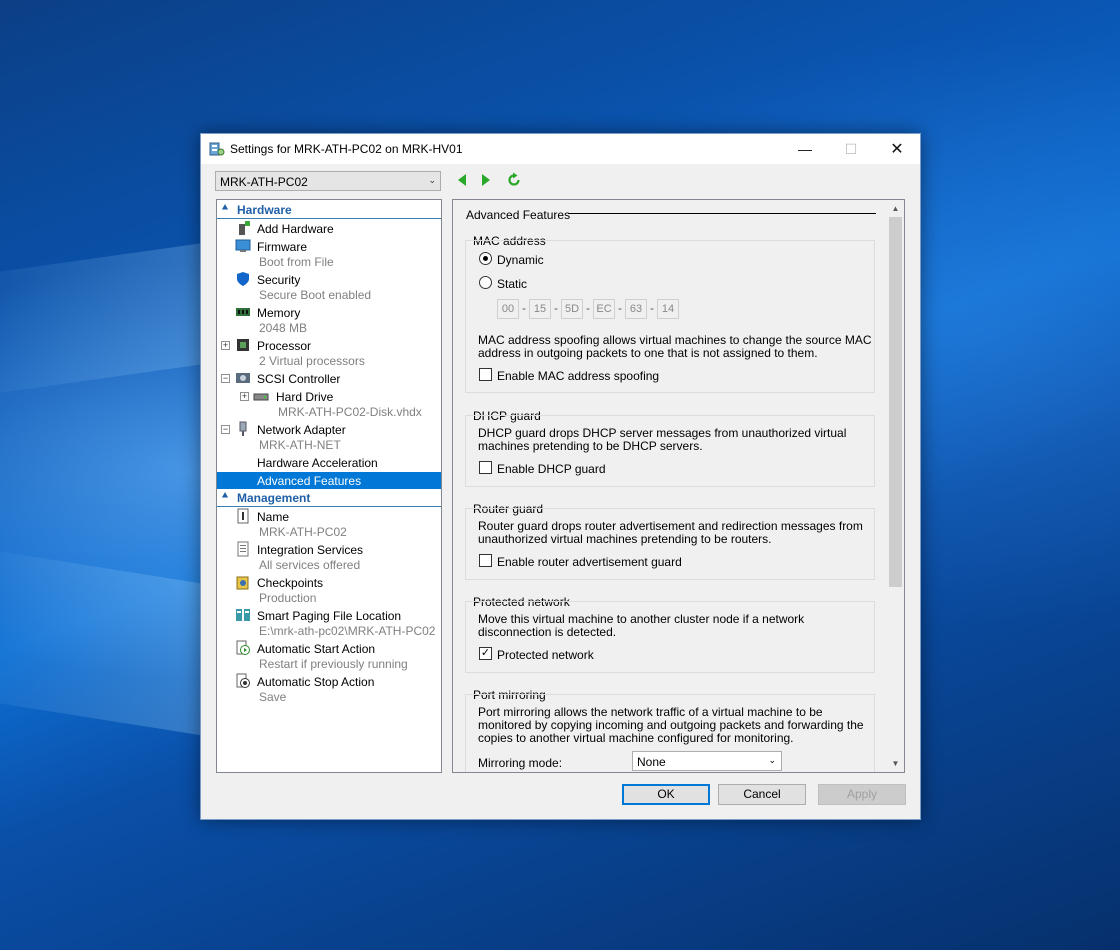 This screenshot has height=950, width=1120. Describe the element at coordinates (897, 149) in the screenshot. I see `close-button: ✕` at that location.